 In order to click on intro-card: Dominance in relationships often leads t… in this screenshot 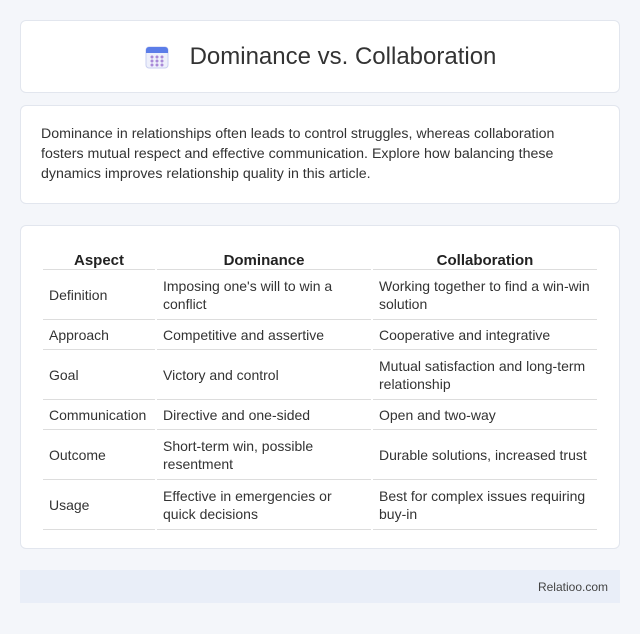, I will do `click(320, 154)`.